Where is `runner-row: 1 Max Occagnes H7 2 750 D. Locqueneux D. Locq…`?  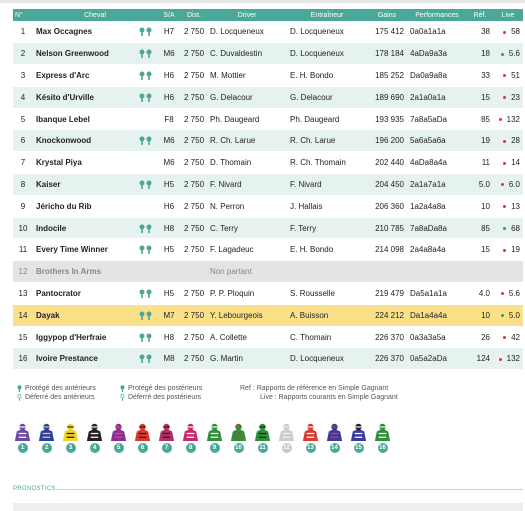
runner-row: 1 Max Occagnes H7 2 750 D. Locqueneux D. Locq… is located at coordinates (268, 32).